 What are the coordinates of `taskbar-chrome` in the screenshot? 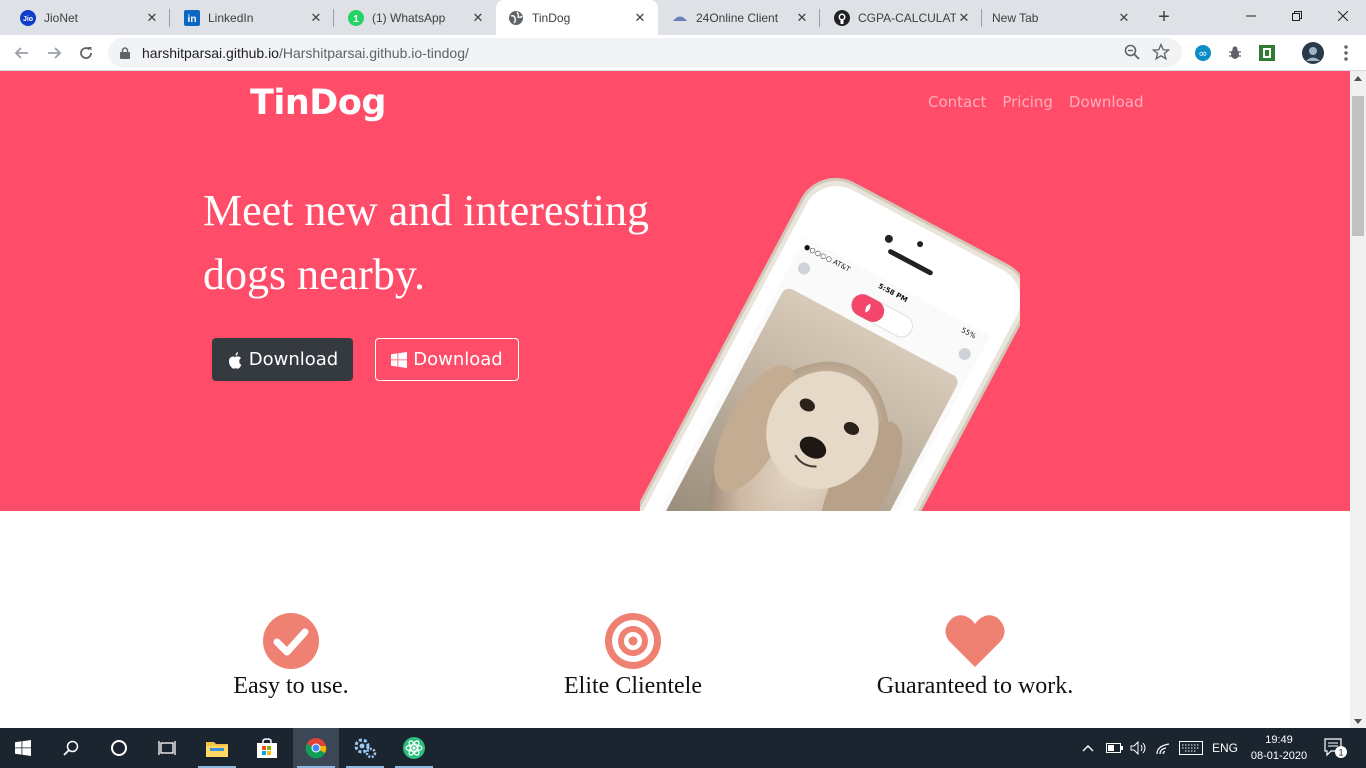 It's located at (316, 748).